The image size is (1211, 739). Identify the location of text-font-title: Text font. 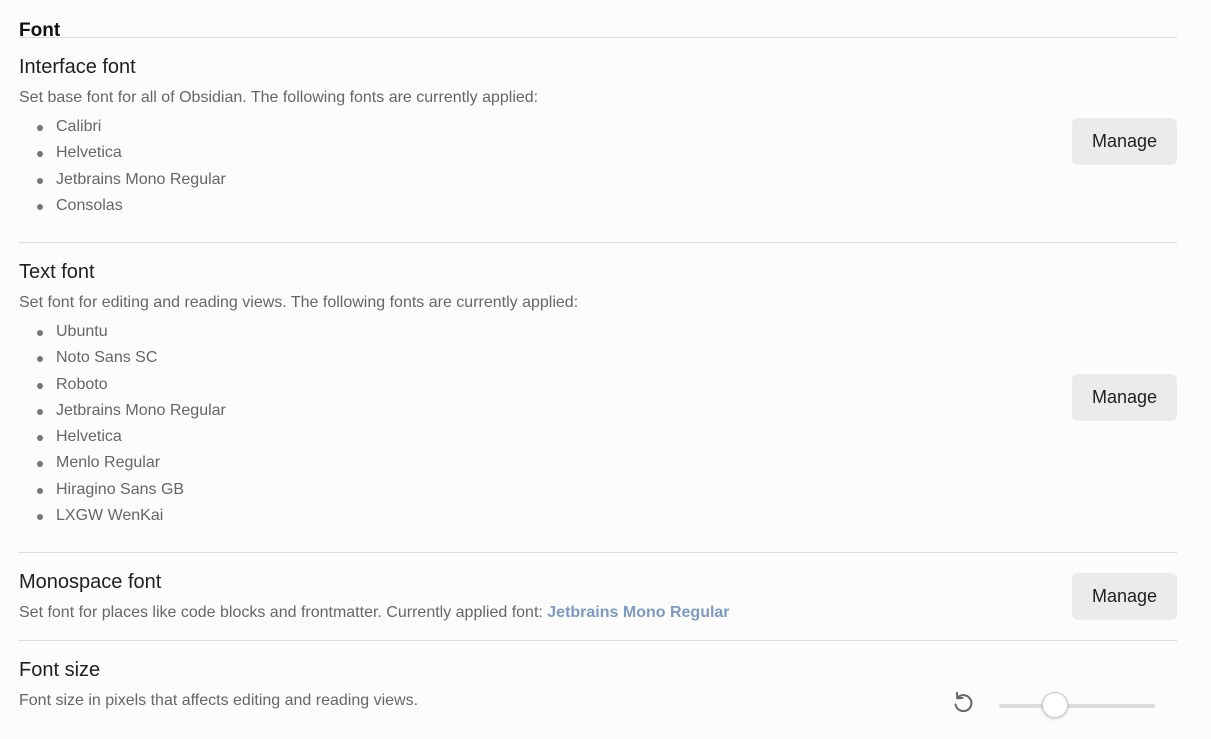
(57, 272).